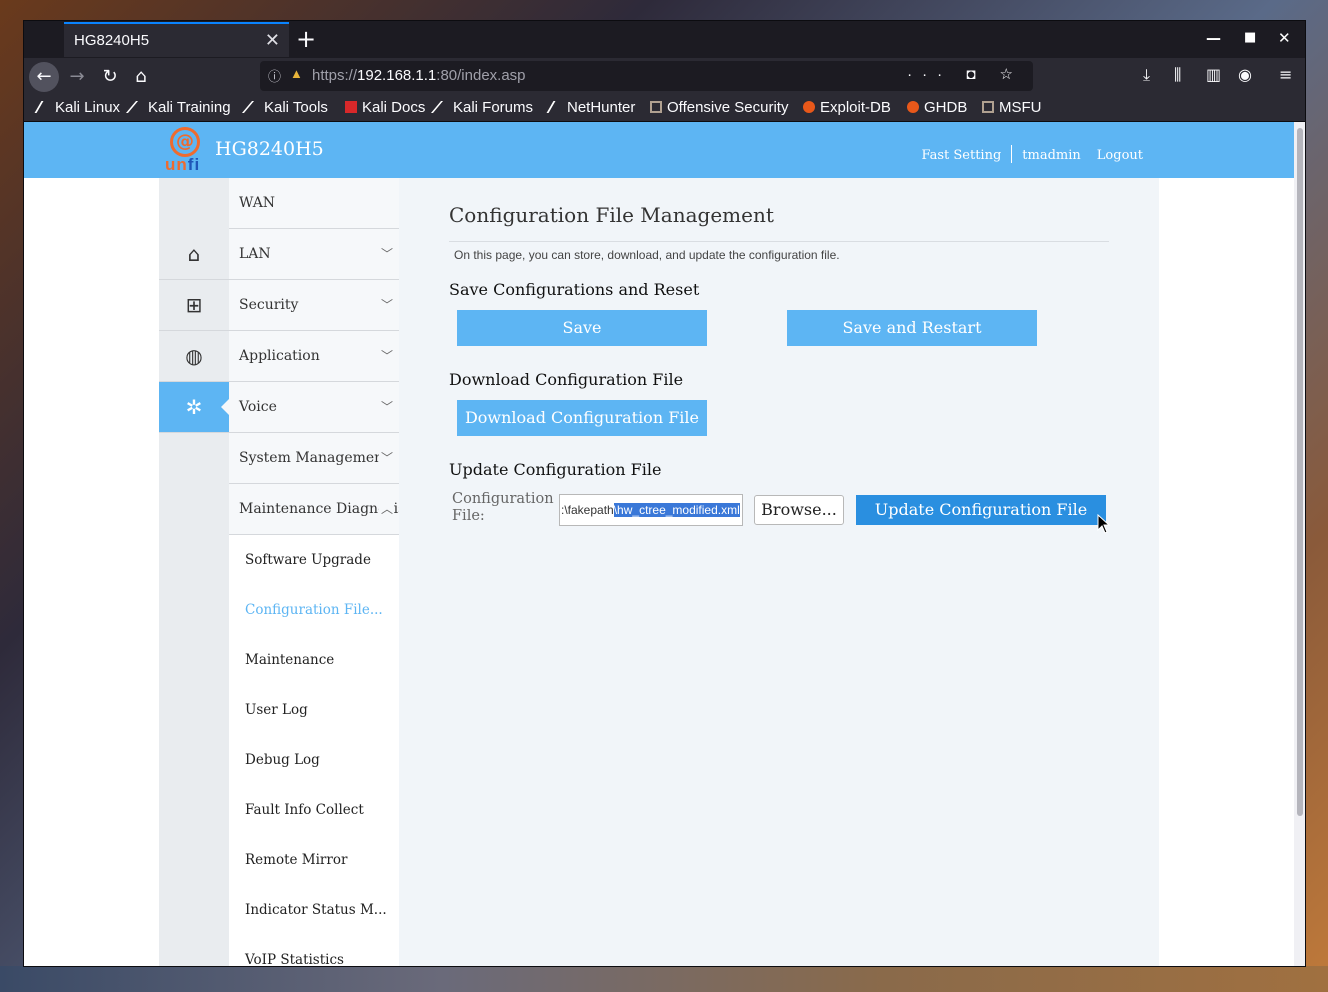  I want to click on gear-icon: ✲, so click(194, 407).